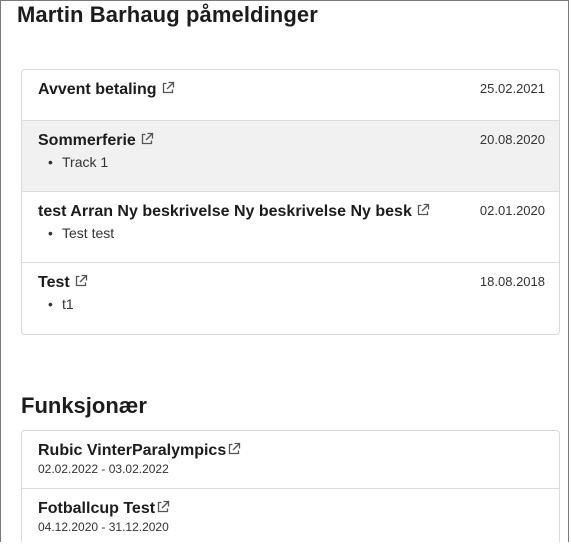  What do you see at coordinates (512, 210) in the screenshot?
I see `registration-date: 02.01.2020` at bounding box center [512, 210].